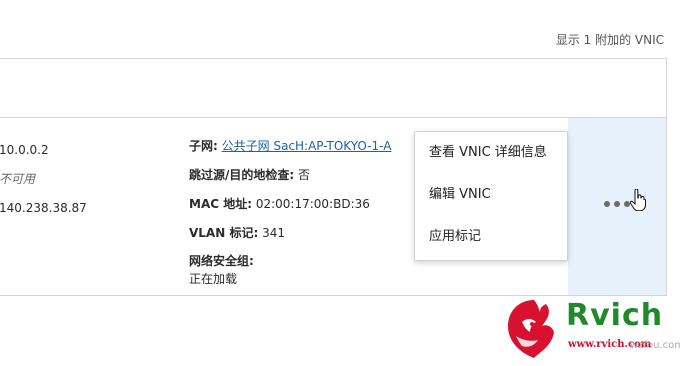 This screenshot has height=366, width=680. I want to click on dragon-logo-icon, so click(531, 329).